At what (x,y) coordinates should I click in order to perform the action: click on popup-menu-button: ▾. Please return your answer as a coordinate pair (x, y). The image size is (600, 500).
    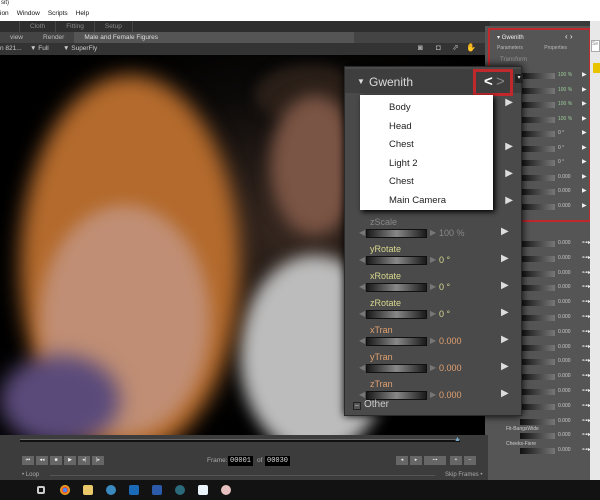
    Looking at the image, I should click on (519, 78).